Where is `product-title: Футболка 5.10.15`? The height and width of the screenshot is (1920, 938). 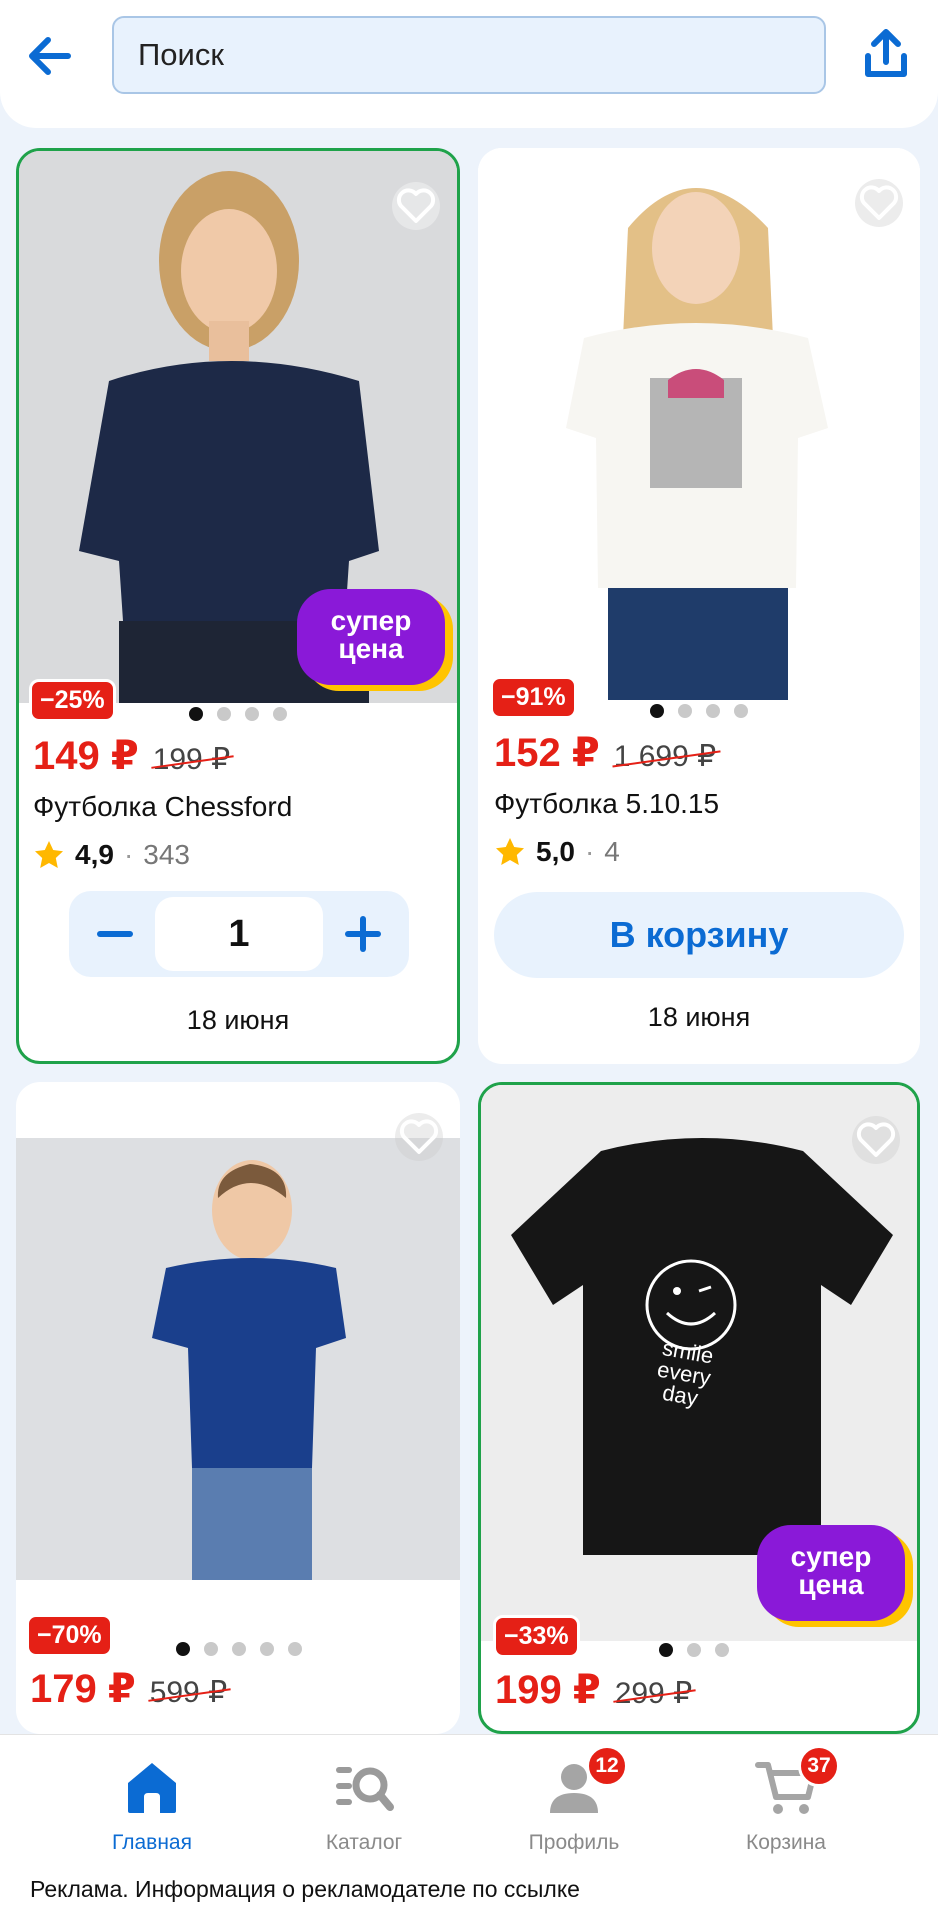 product-title: Футболка 5.10.15 is located at coordinates (606, 804).